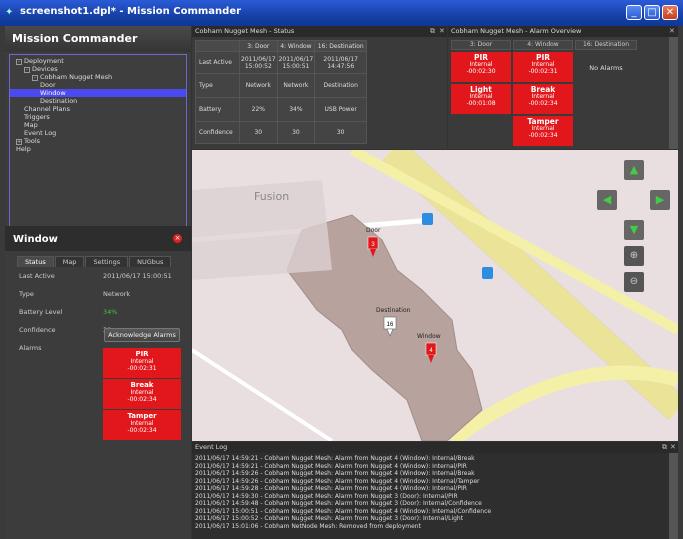 This screenshot has height=539, width=683. What do you see at coordinates (258, 109) in the screenshot?
I see `table-cell: 22%` at bounding box center [258, 109].